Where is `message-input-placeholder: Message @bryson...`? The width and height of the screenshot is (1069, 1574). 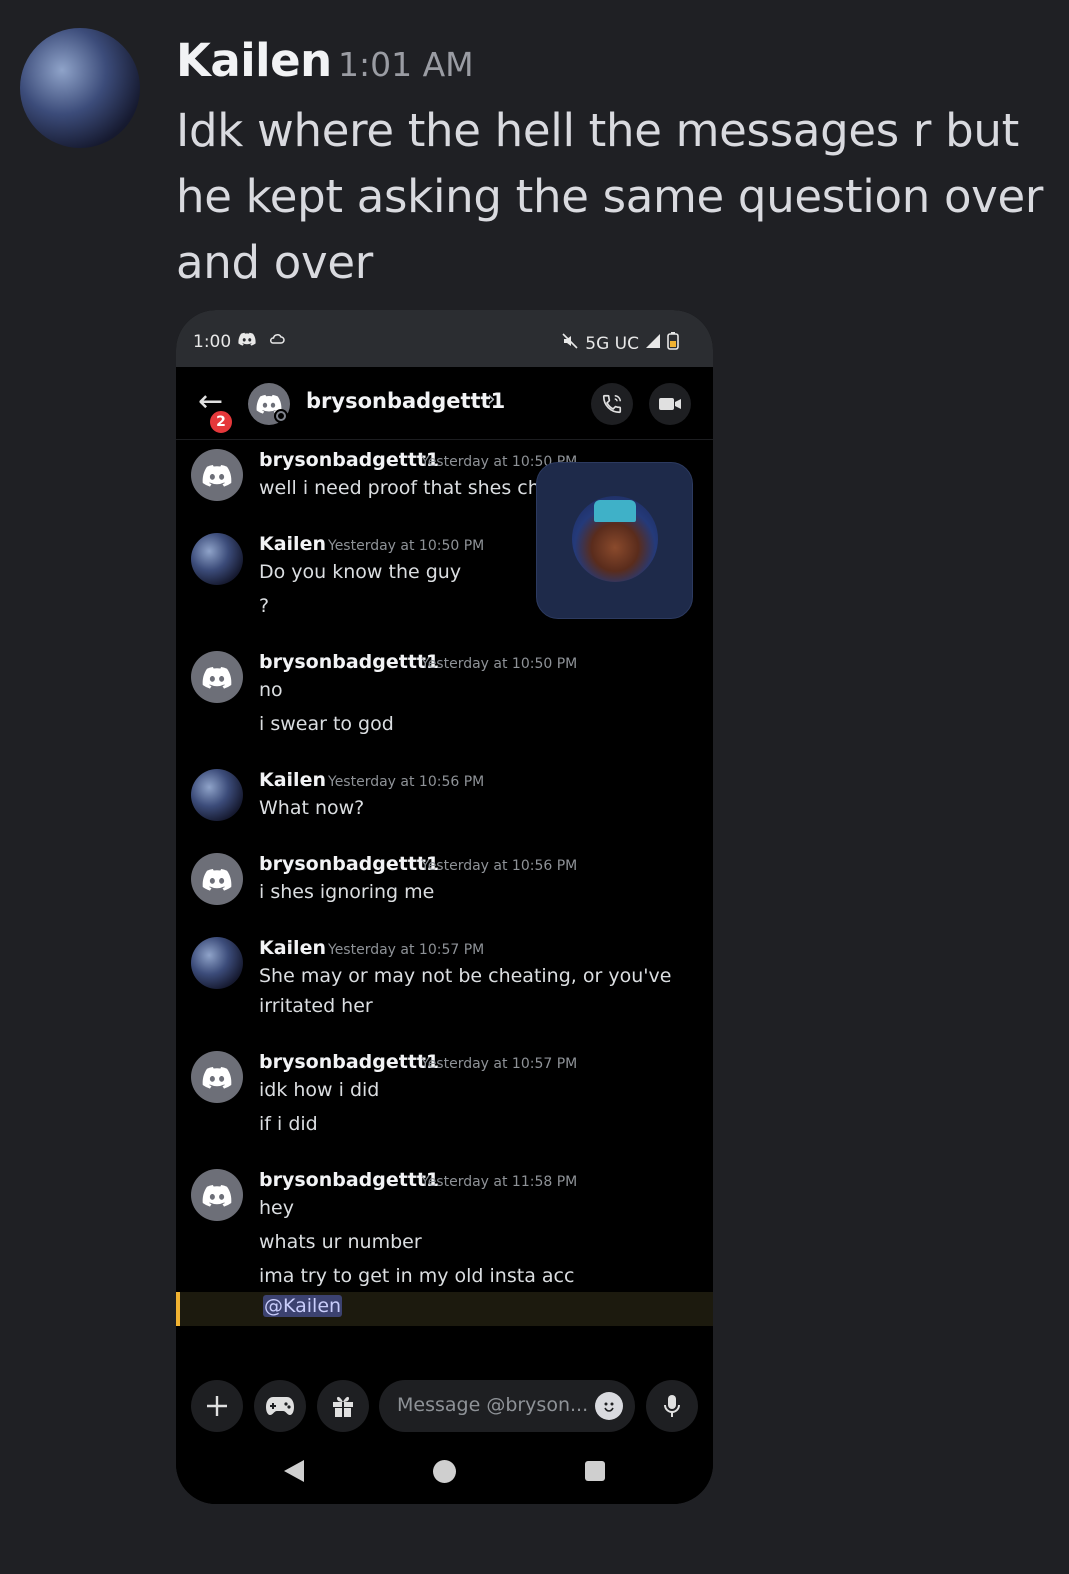
message-input-placeholder: Message @bryson... is located at coordinates (493, 1405).